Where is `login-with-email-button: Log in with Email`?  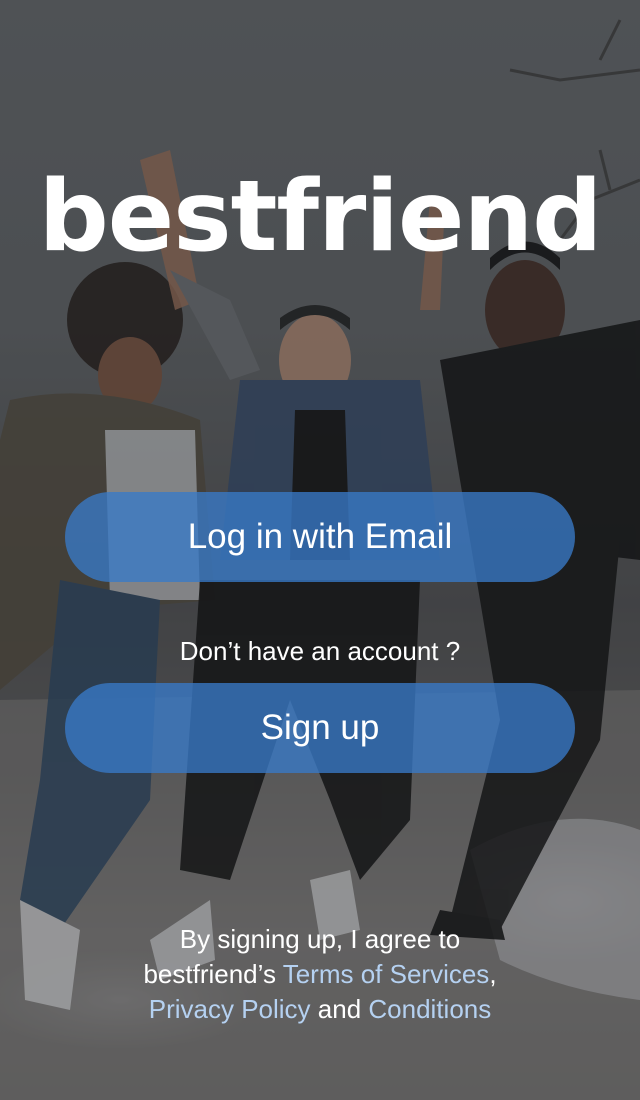
login-with-email-button: Log in with Email is located at coordinates (320, 537).